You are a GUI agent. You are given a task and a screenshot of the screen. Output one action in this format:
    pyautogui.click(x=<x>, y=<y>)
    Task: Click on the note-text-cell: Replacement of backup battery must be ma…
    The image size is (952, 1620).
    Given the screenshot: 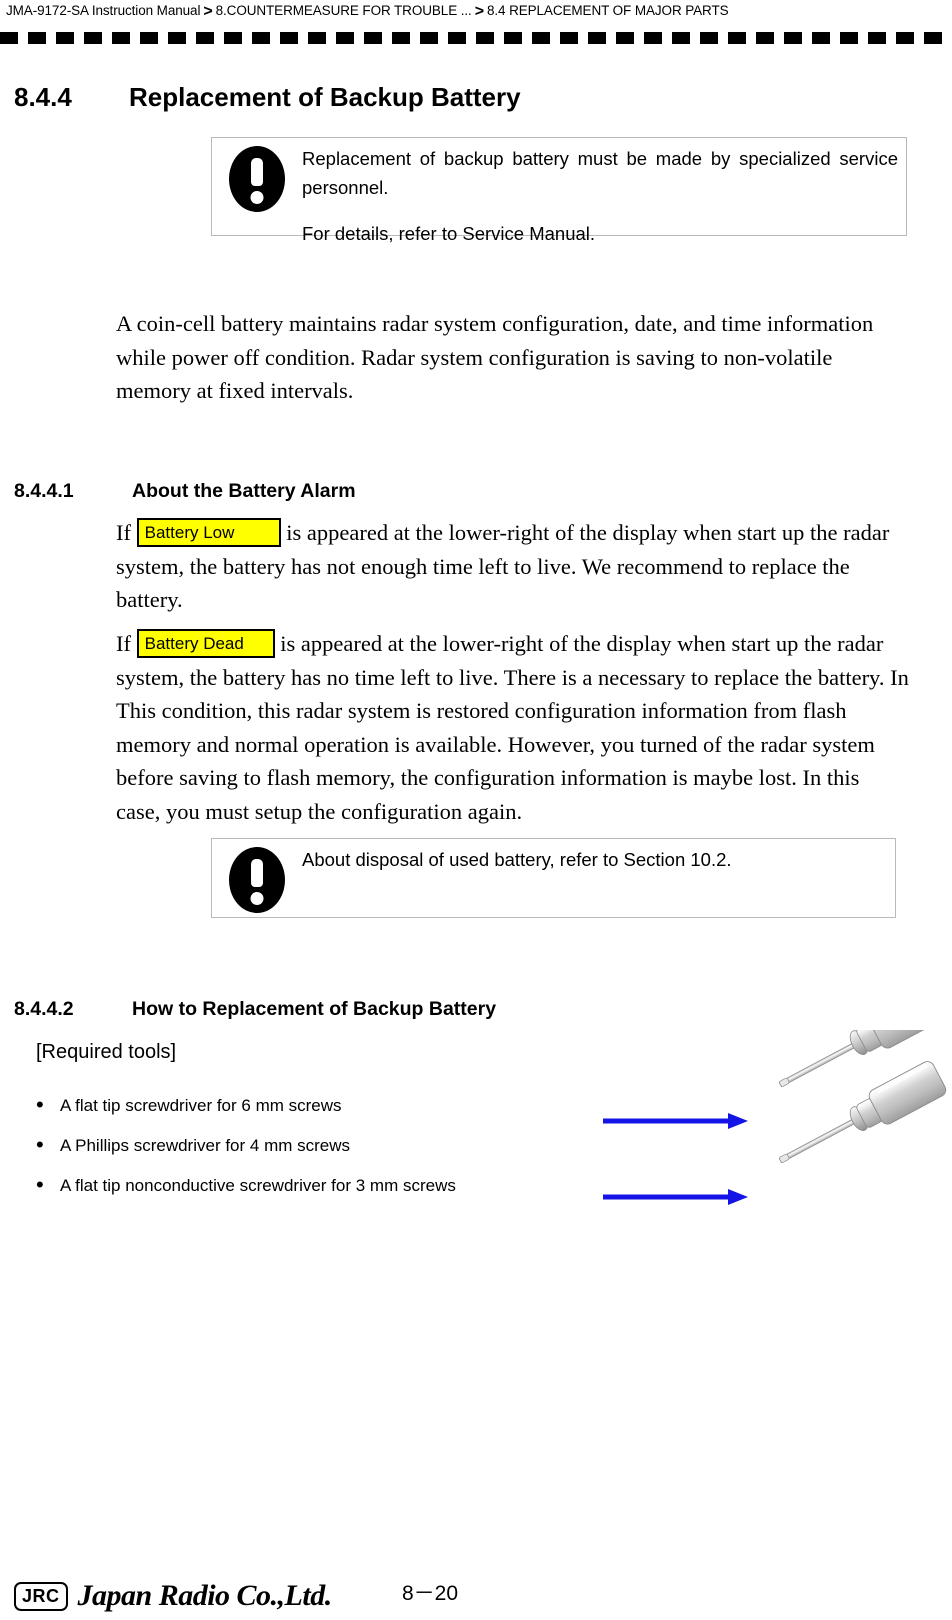 What is the action you would take?
    pyautogui.click(x=604, y=195)
    